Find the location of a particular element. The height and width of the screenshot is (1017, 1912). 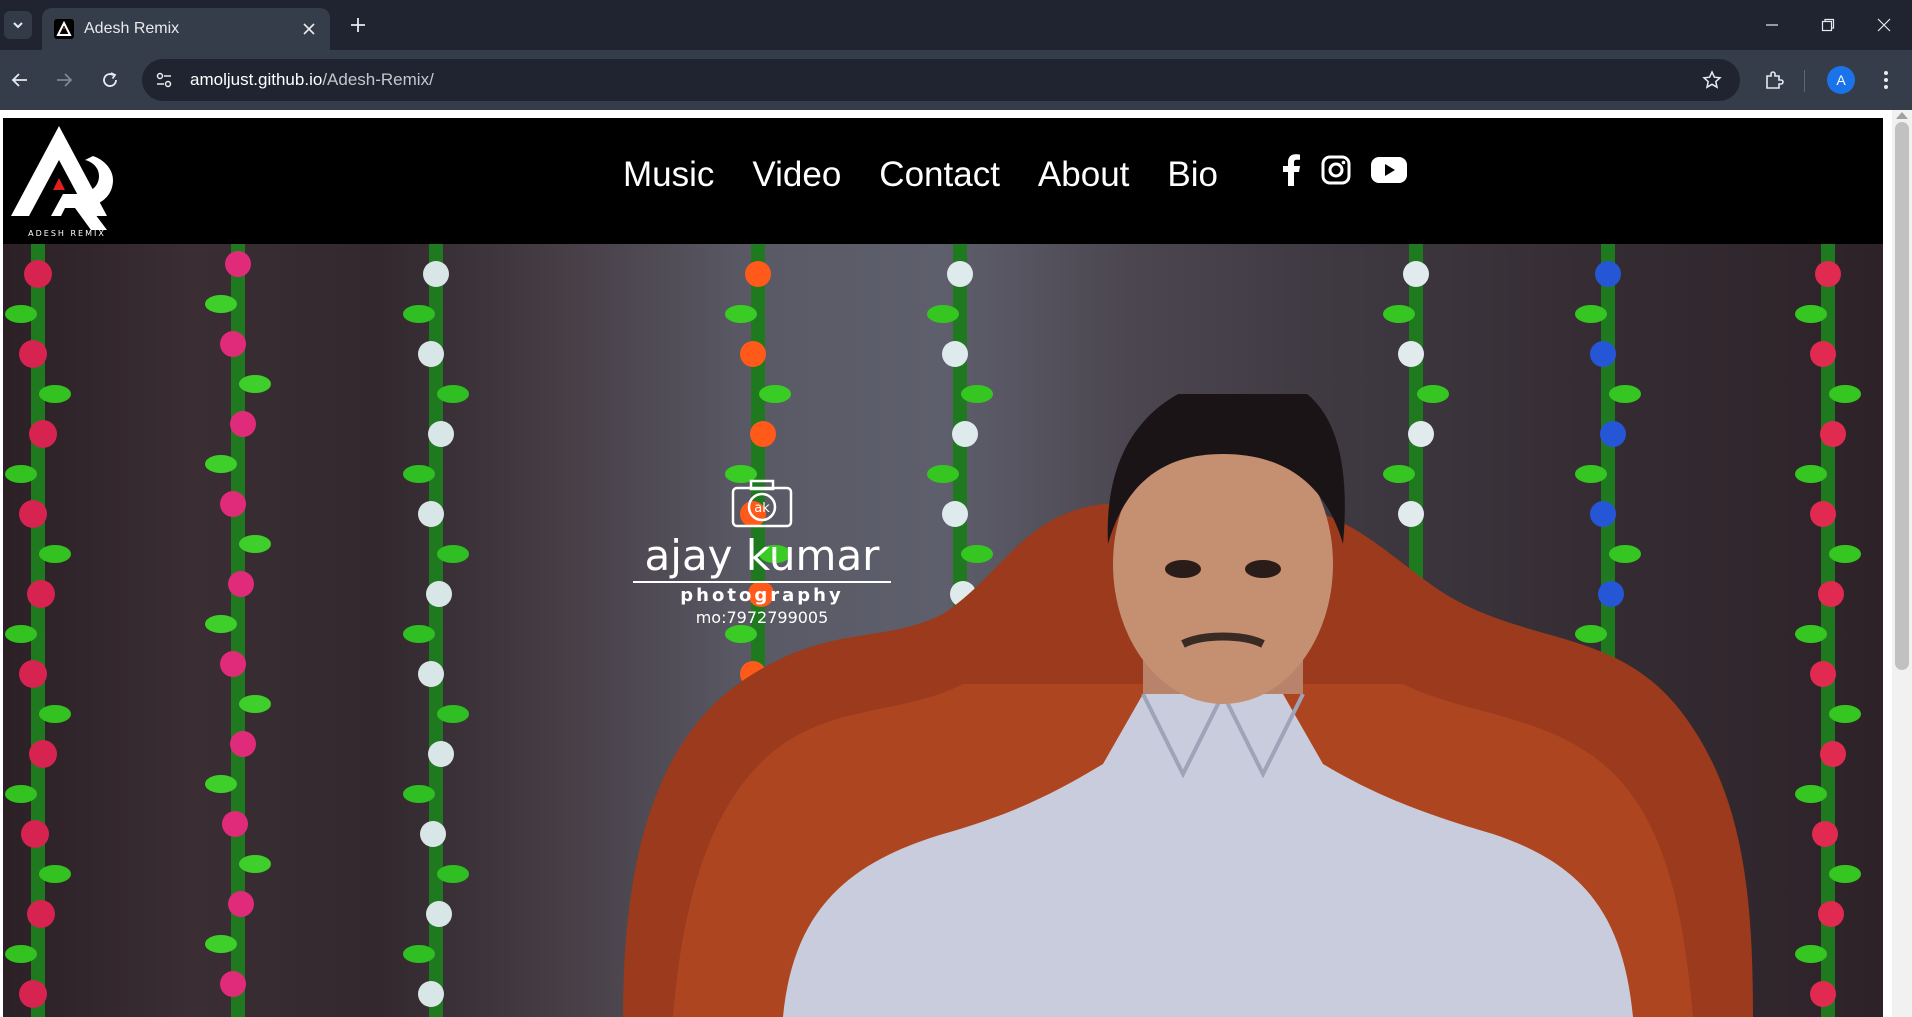

extensions-button is located at coordinates (1774, 80).